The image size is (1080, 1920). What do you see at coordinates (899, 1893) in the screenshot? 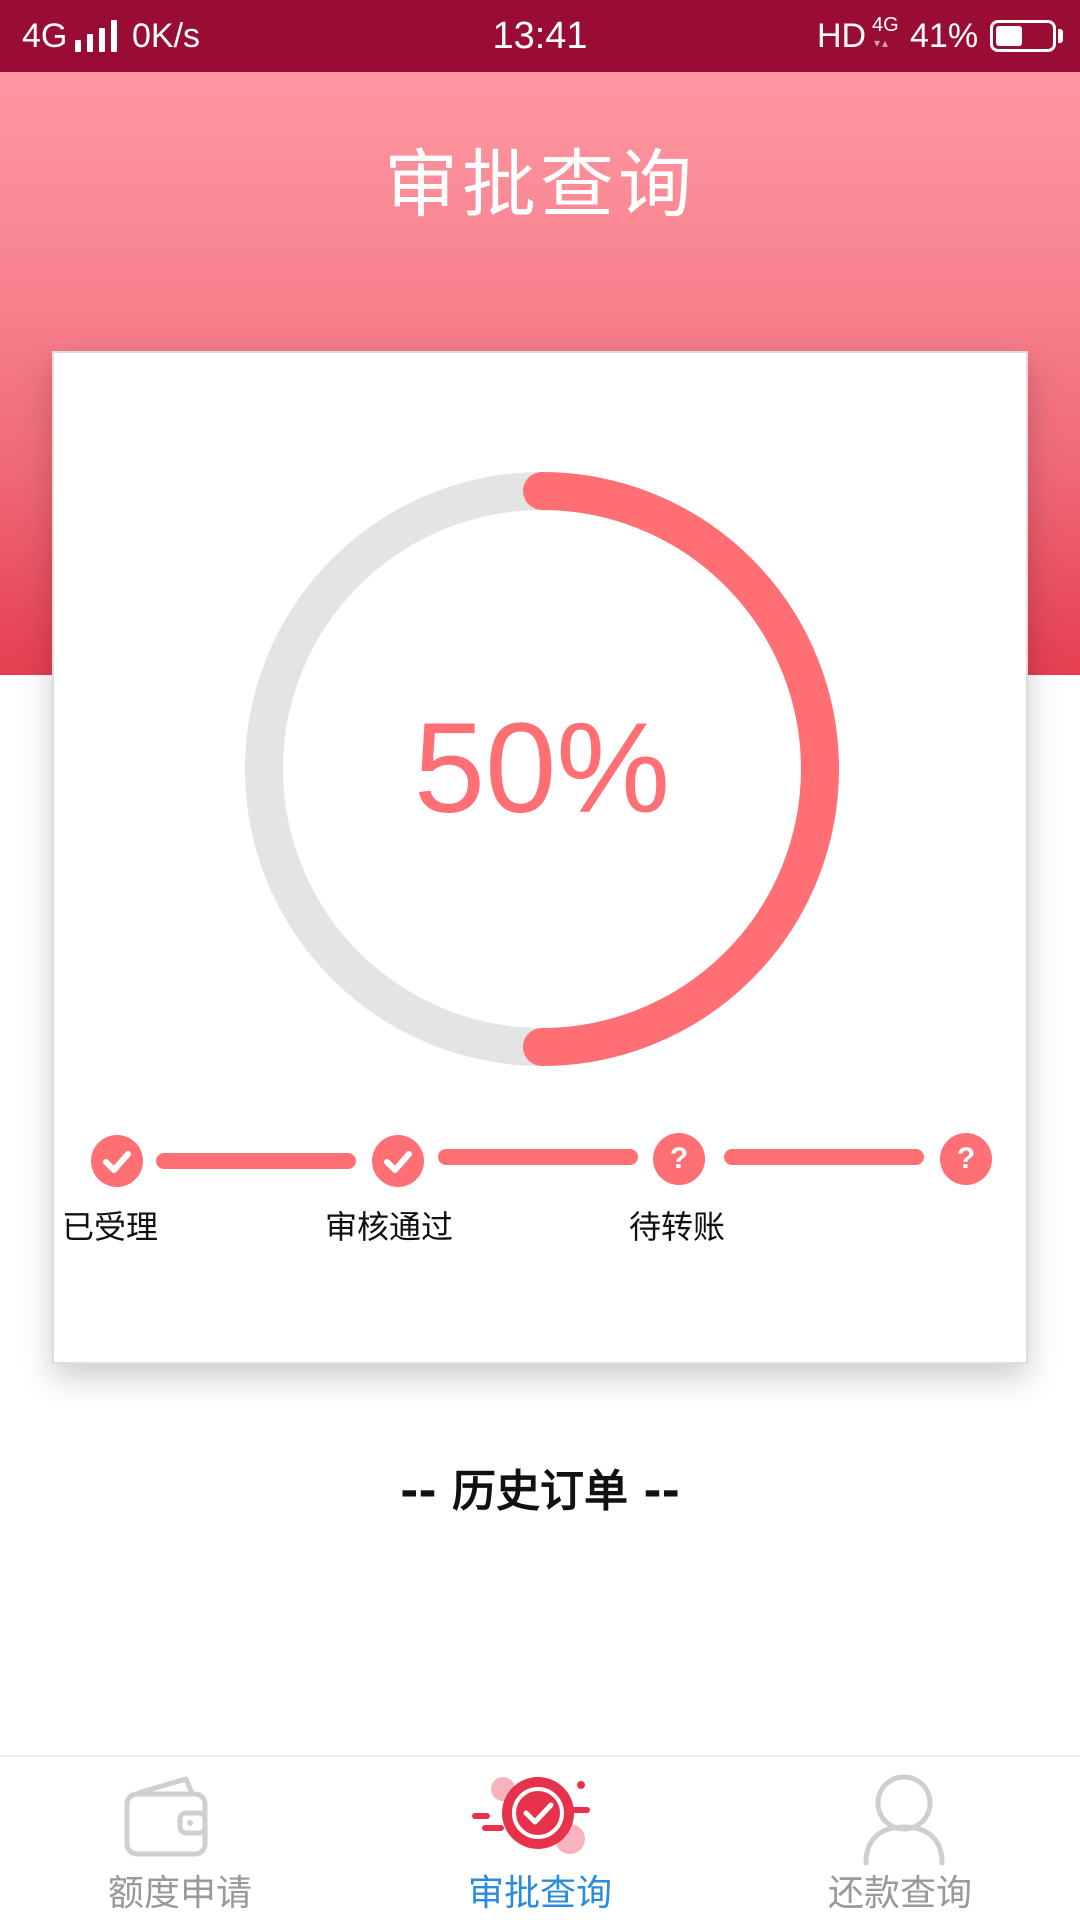
I see `tab-repayment-query-label: 还款查询` at bounding box center [899, 1893].